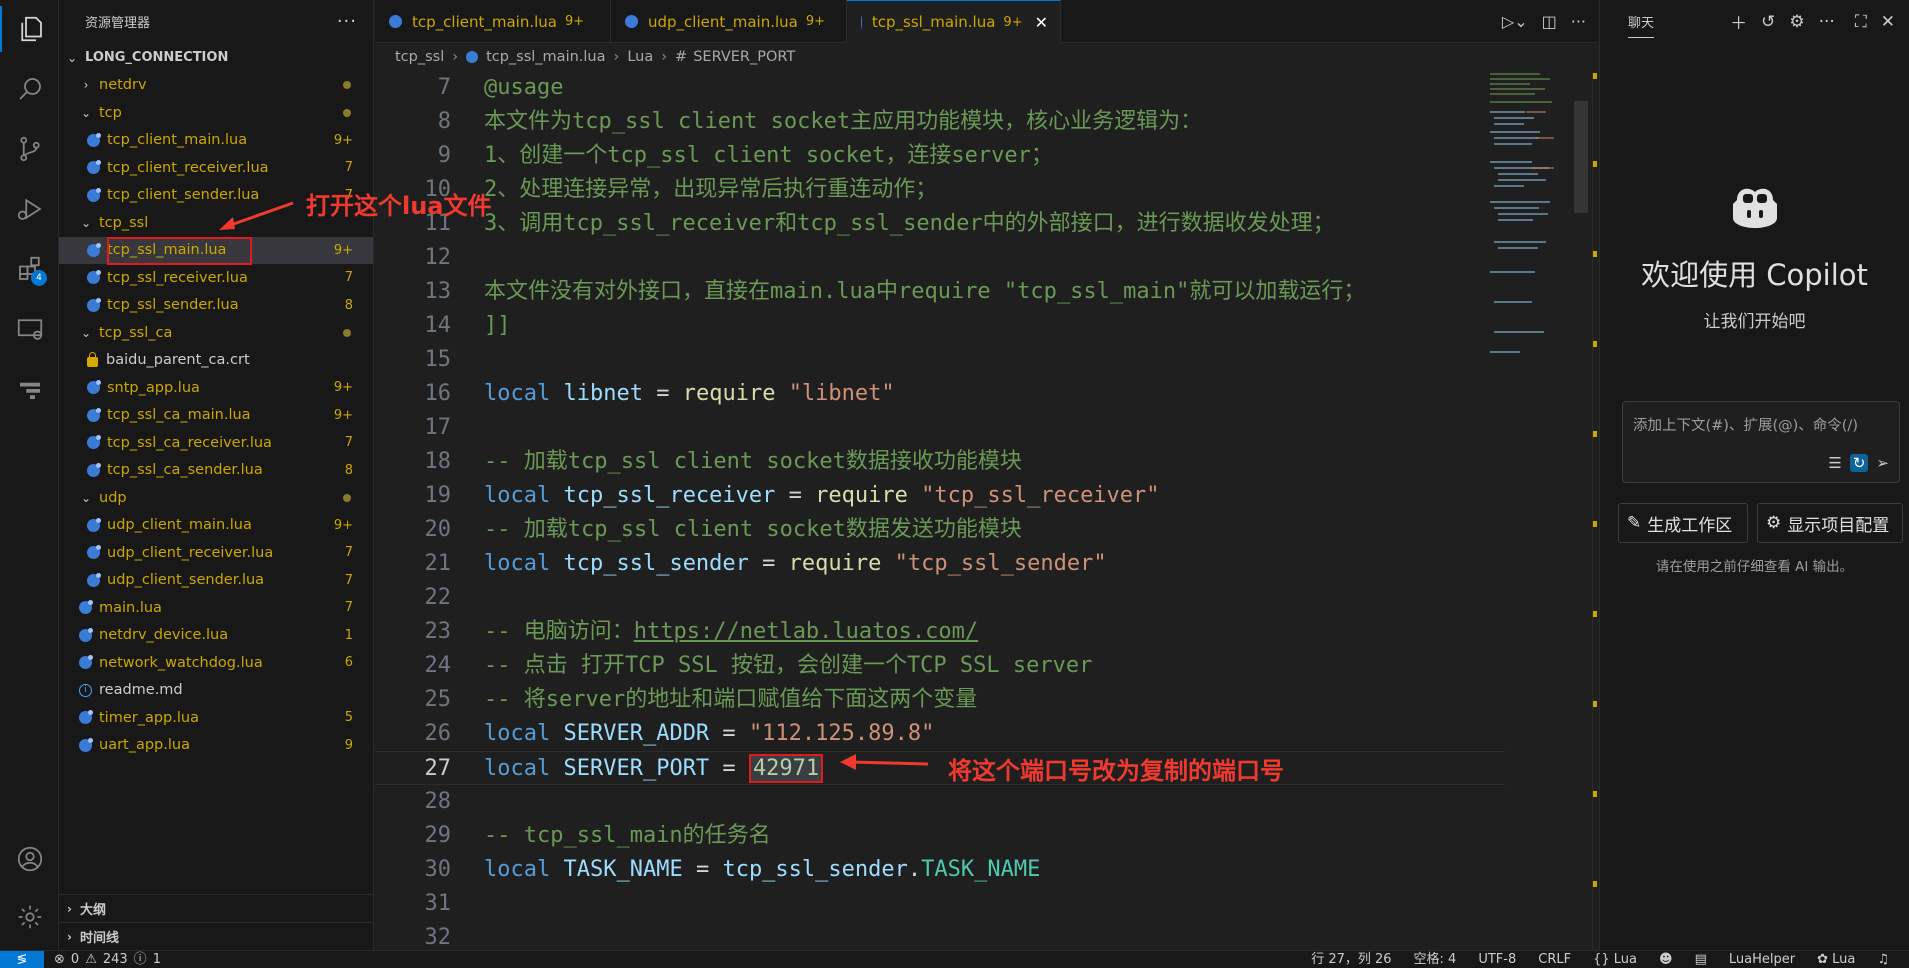 The width and height of the screenshot is (1909, 968). Describe the element at coordinates (1761, 442) in the screenshot. I see `copilot-chat-input: 添加上下文(#)、扩展(@)、命令(/) ☰ ↻ ➢` at that location.